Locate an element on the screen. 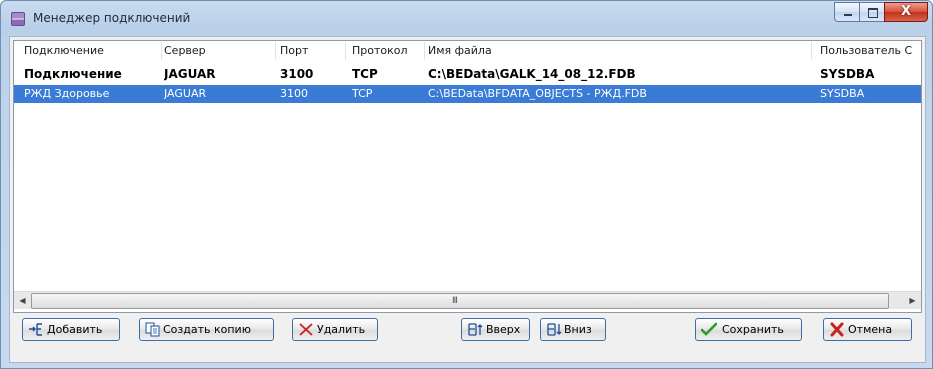 The height and width of the screenshot is (369, 933). window-title: Менеджер подключений is located at coordinates (112, 18).